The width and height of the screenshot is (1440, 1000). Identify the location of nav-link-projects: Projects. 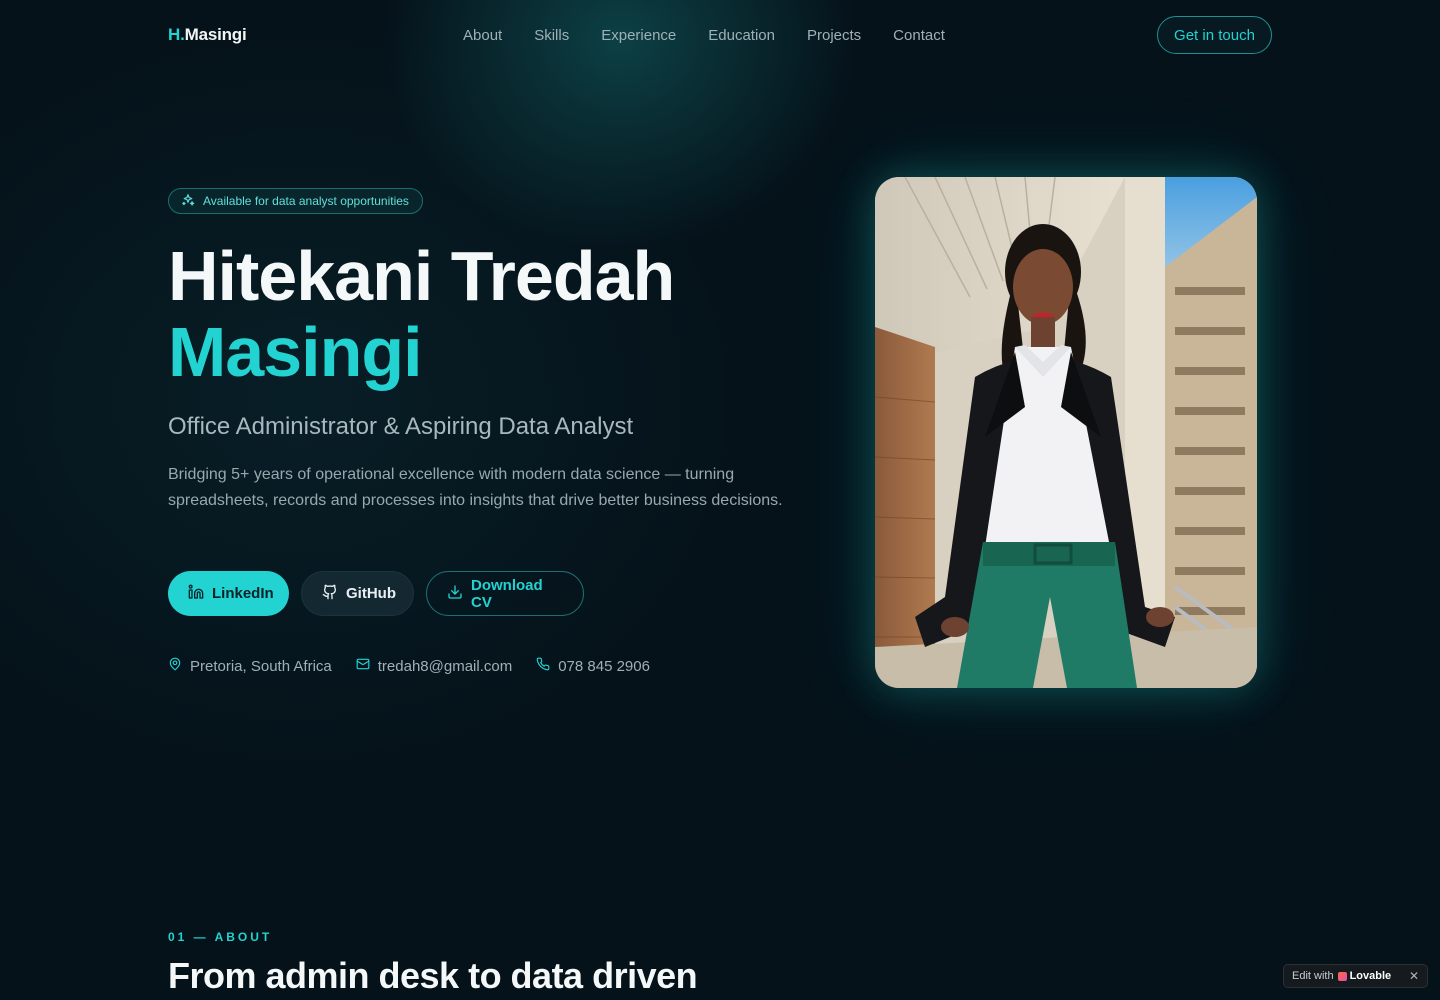
(834, 35).